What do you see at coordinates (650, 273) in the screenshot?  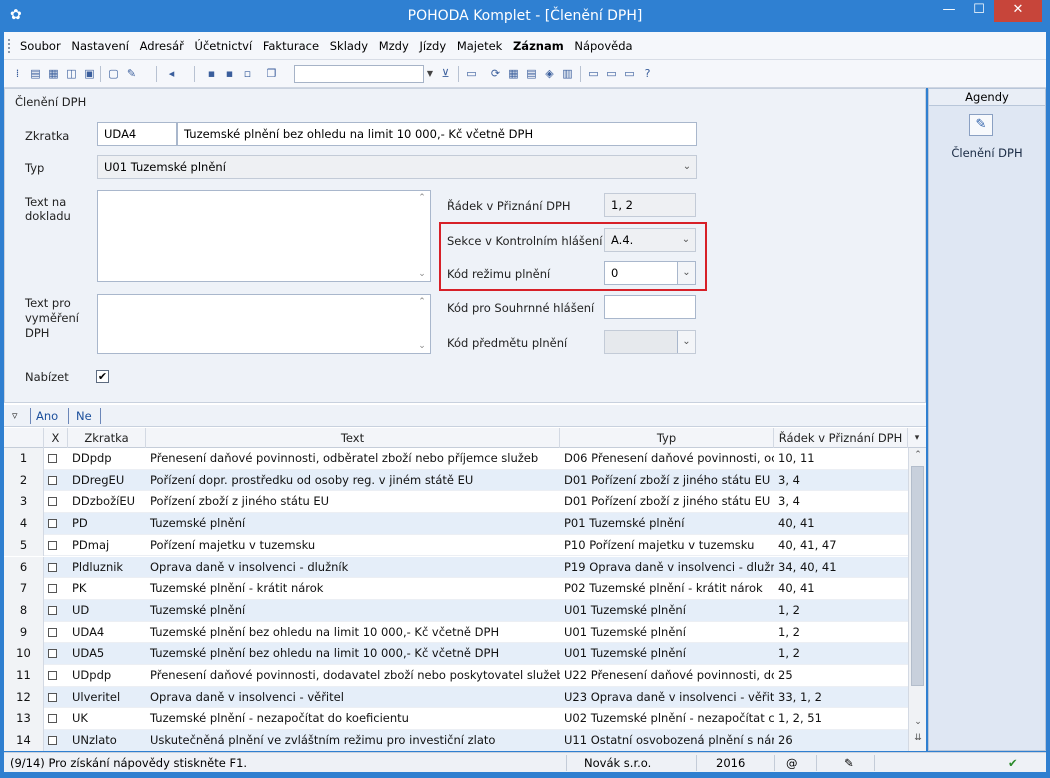 I see `kod-rezimu-select: 0 ⌄` at bounding box center [650, 273].